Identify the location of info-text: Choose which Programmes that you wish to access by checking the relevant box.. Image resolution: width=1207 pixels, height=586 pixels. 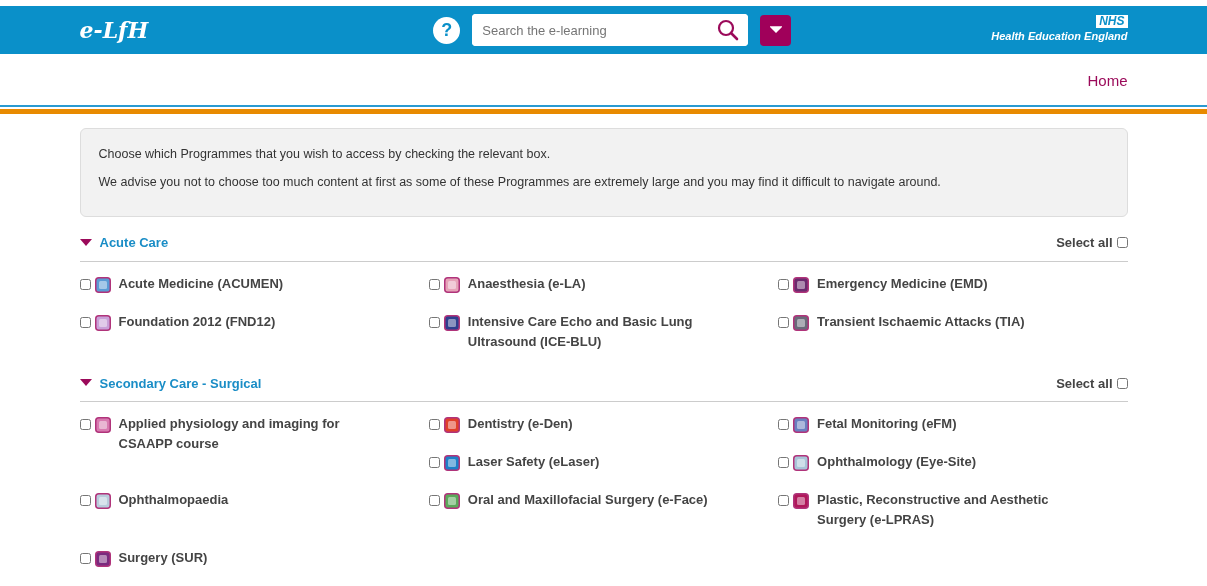
(325, 154).